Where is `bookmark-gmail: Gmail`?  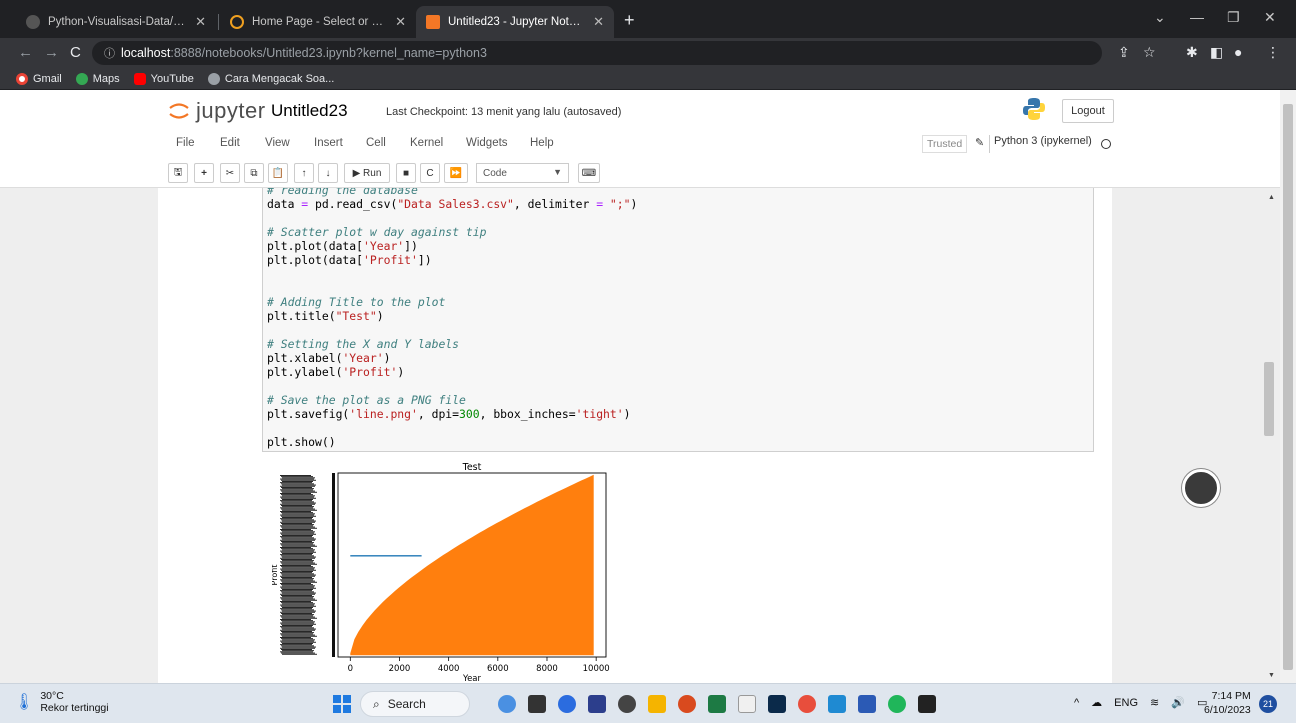
bookmark-gmail: Gmail is located at coordinates (39, 78).